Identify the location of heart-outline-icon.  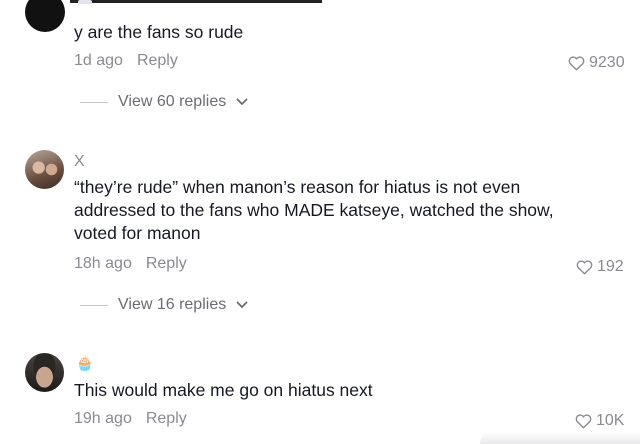
(583, 421).